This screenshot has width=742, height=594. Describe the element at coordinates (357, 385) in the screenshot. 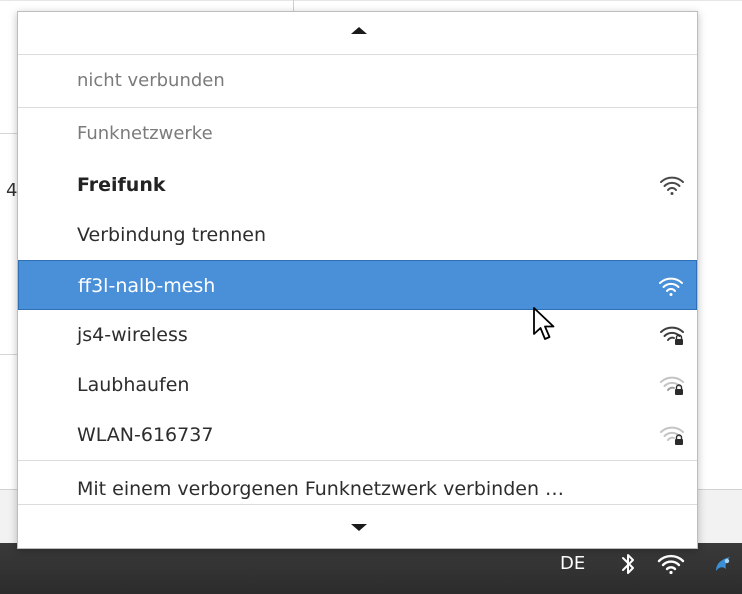

I see `network-item-laubhaufen: Laubhaufen` at that location.